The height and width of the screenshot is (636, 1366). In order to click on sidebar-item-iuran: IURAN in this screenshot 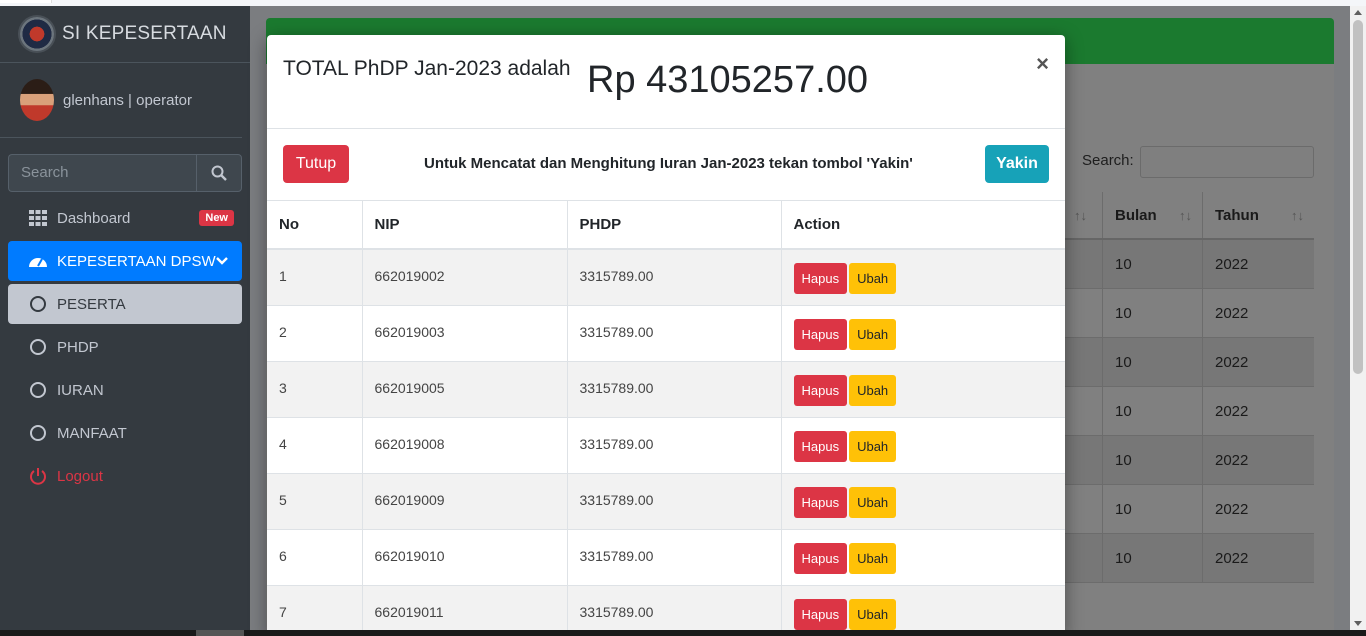, I will do `click(125, 390)`.